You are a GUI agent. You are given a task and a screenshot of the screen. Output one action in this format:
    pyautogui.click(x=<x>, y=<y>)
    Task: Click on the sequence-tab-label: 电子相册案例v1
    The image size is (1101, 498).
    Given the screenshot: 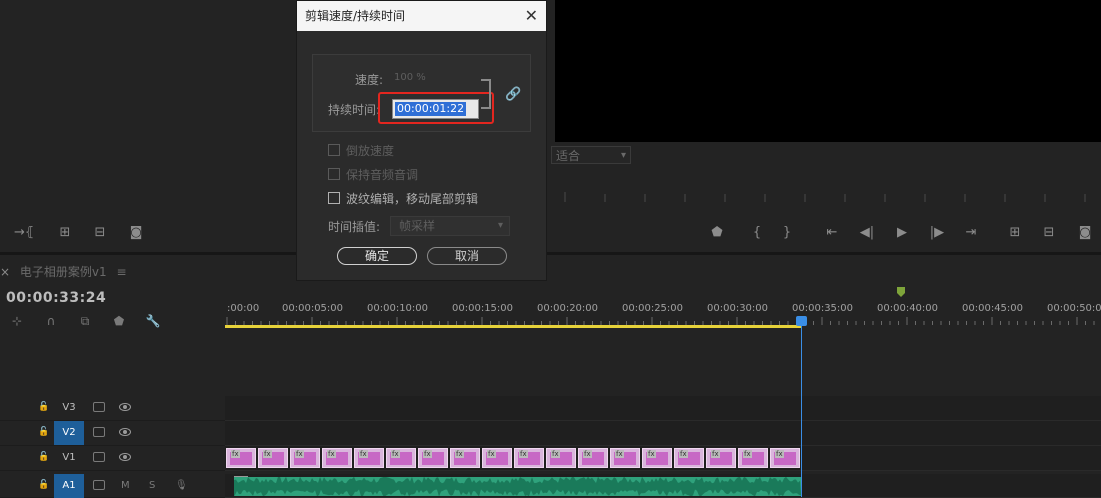 What is the action you would take?
    pyautogui.click(x=63, y=272)
    